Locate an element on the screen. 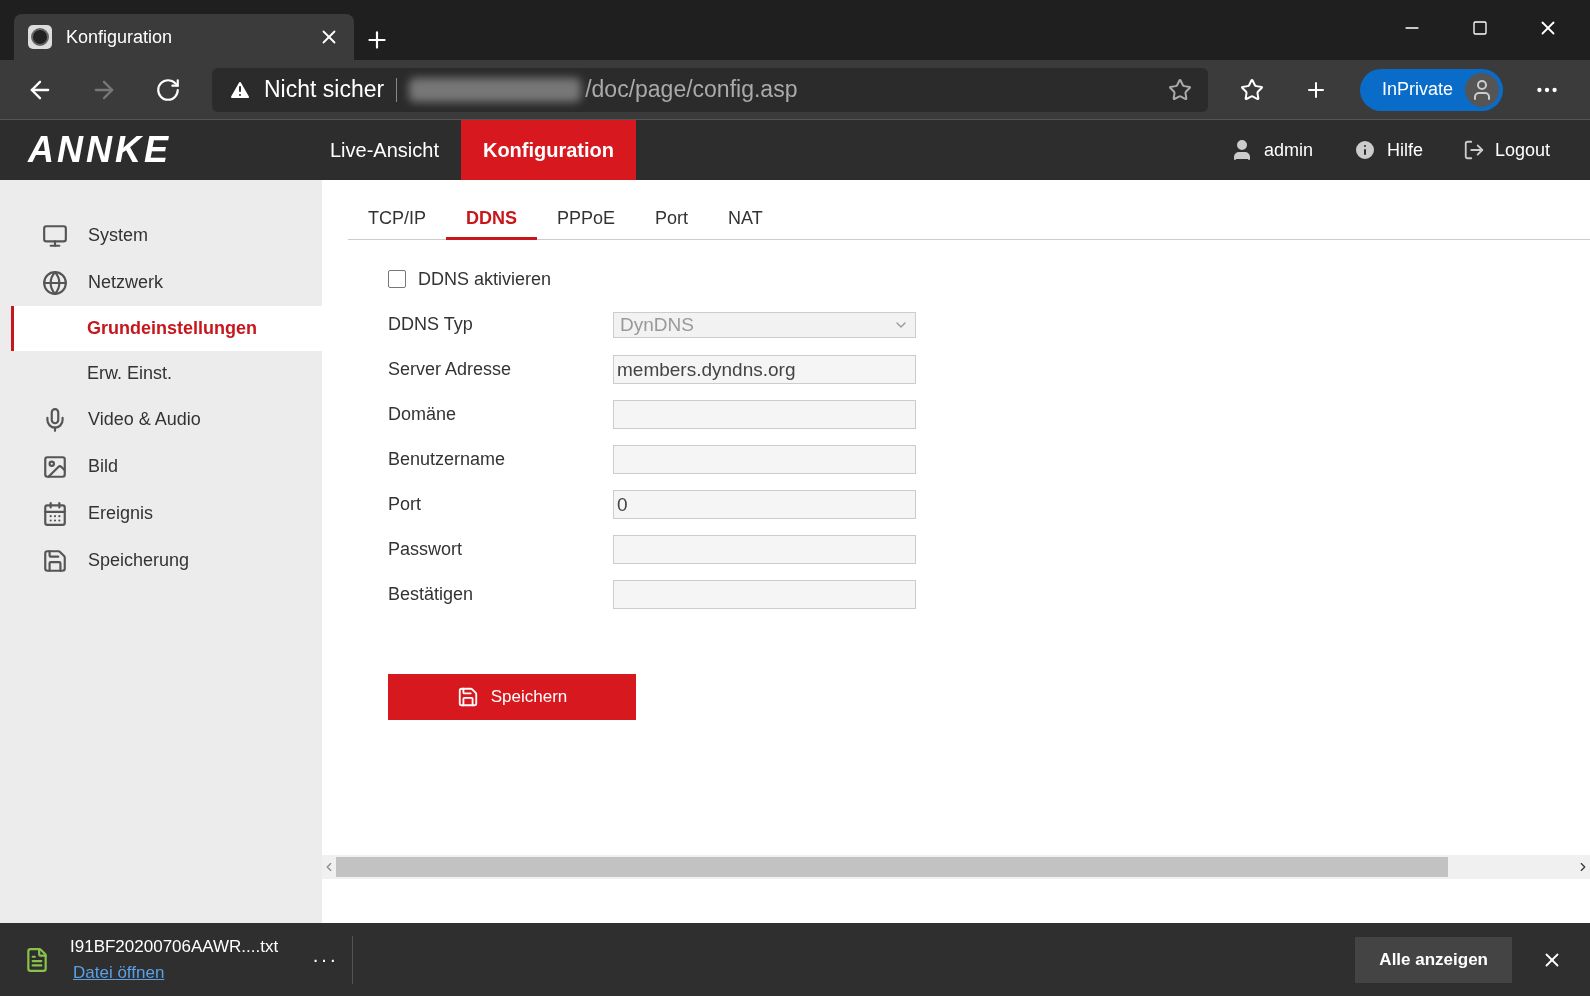 The width and height of the screenshot is (1590, 996). field-label: Benutzername is located at coordinates (447, 459).